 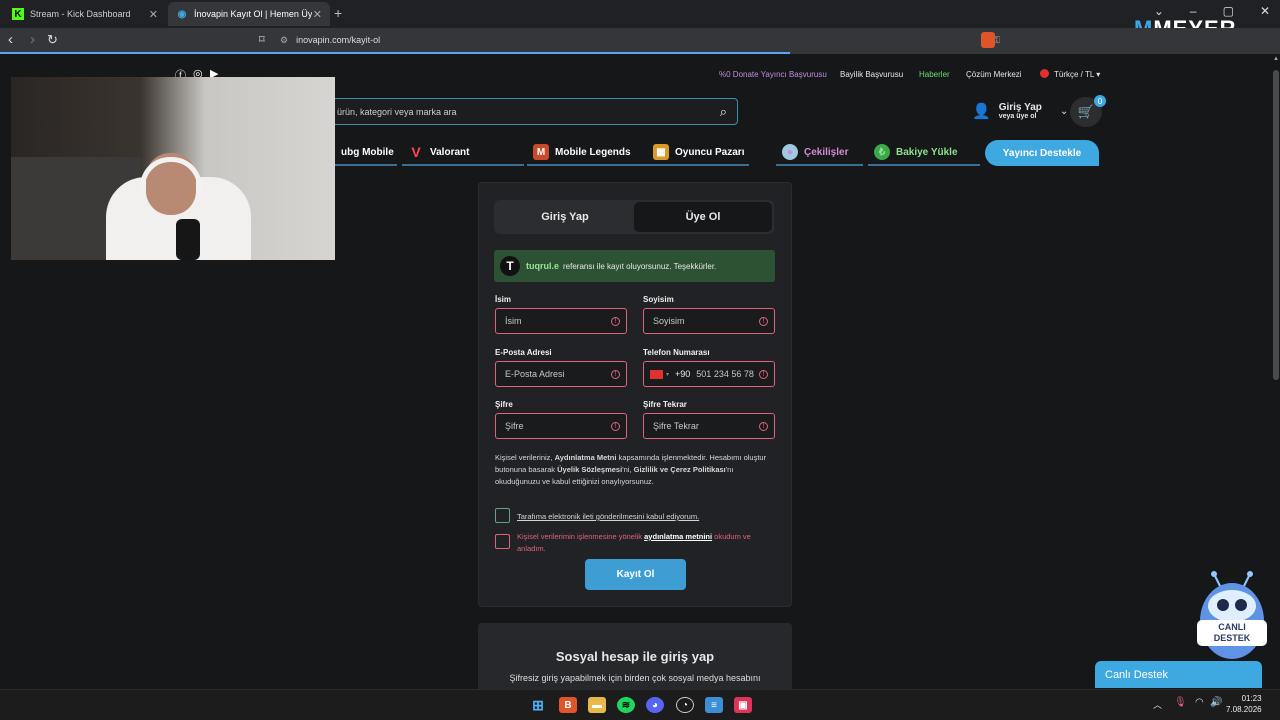 What do you see at coordinates (678, 536) in the screenshot?
I see `privacy-text-link: aydınlatma metnini` at bounding box center [678, 536].